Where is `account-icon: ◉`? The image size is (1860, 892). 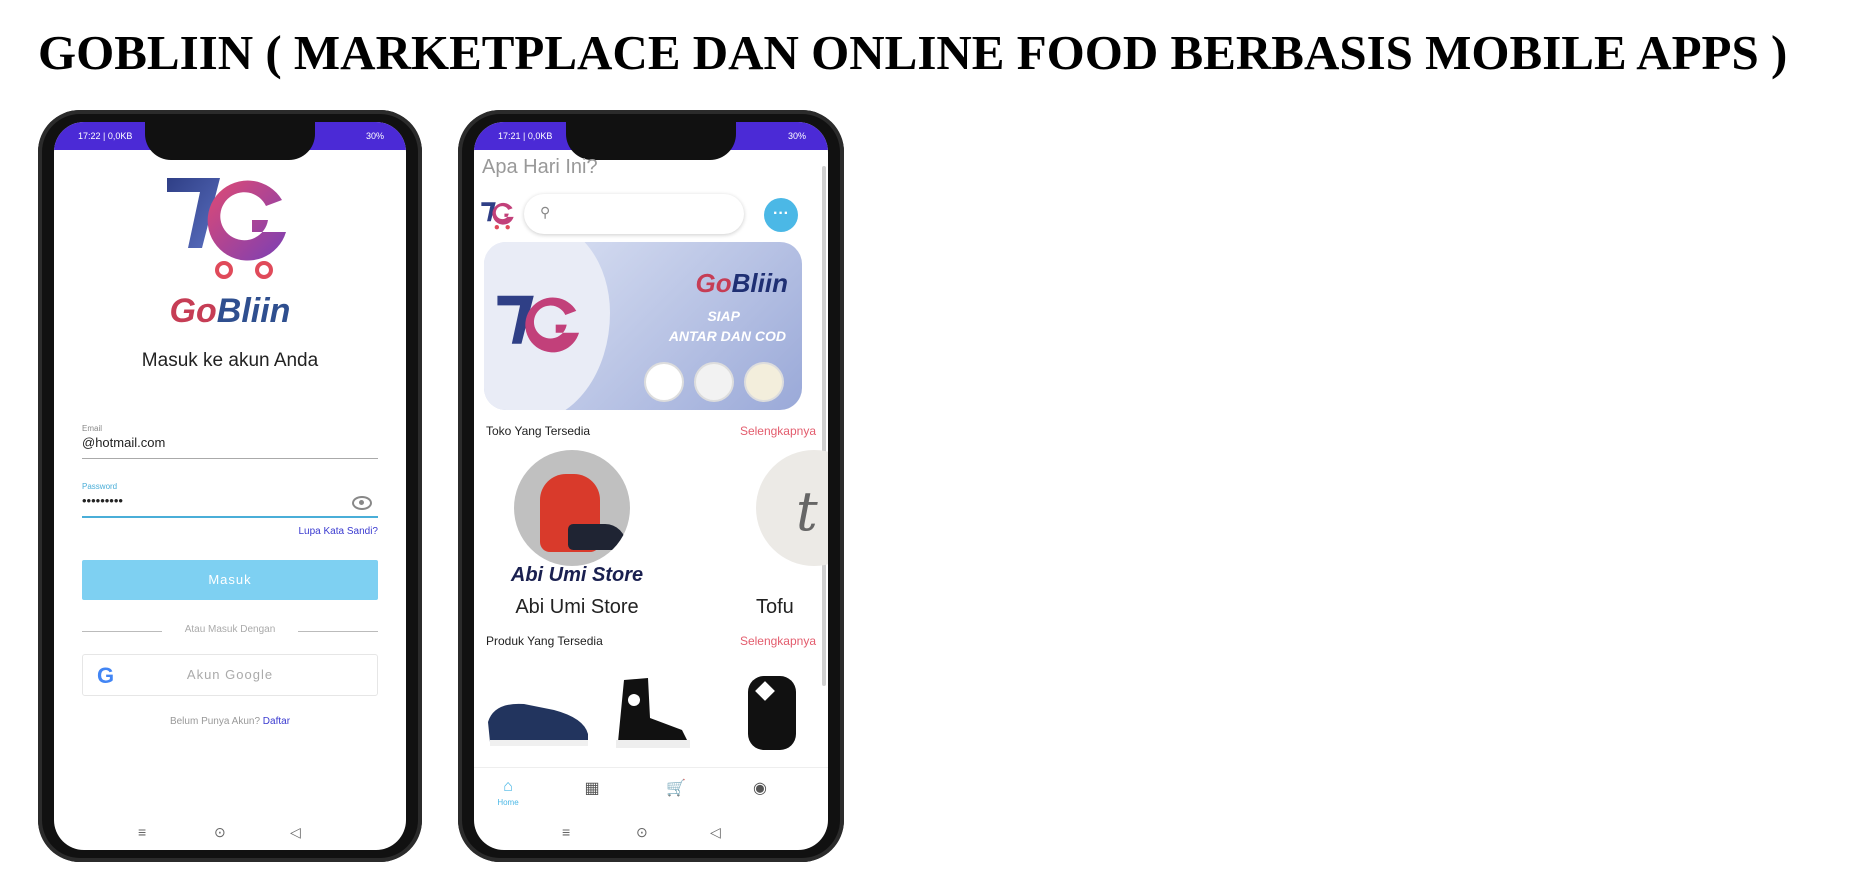 account-icon: ◉ is located at coordinates (760, 788).